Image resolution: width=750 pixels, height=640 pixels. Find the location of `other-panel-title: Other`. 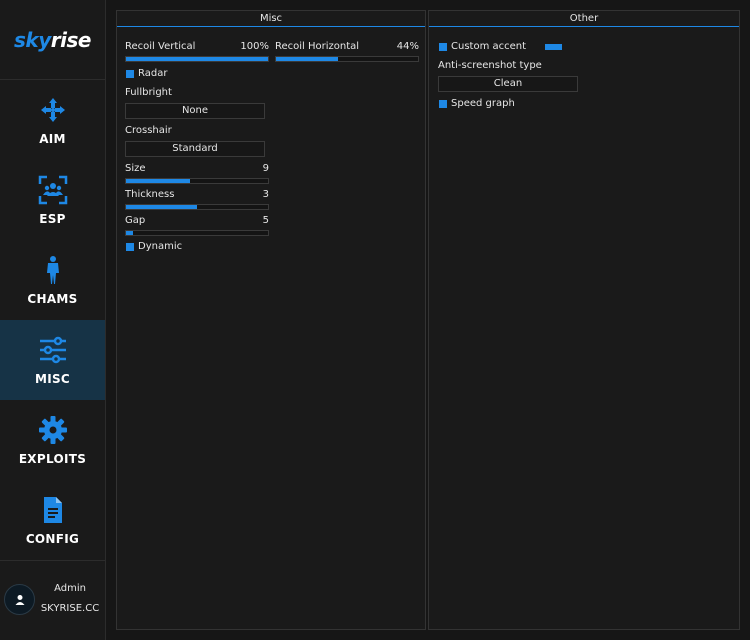

other-panel-title: Other is located at coordinates (584, 19).